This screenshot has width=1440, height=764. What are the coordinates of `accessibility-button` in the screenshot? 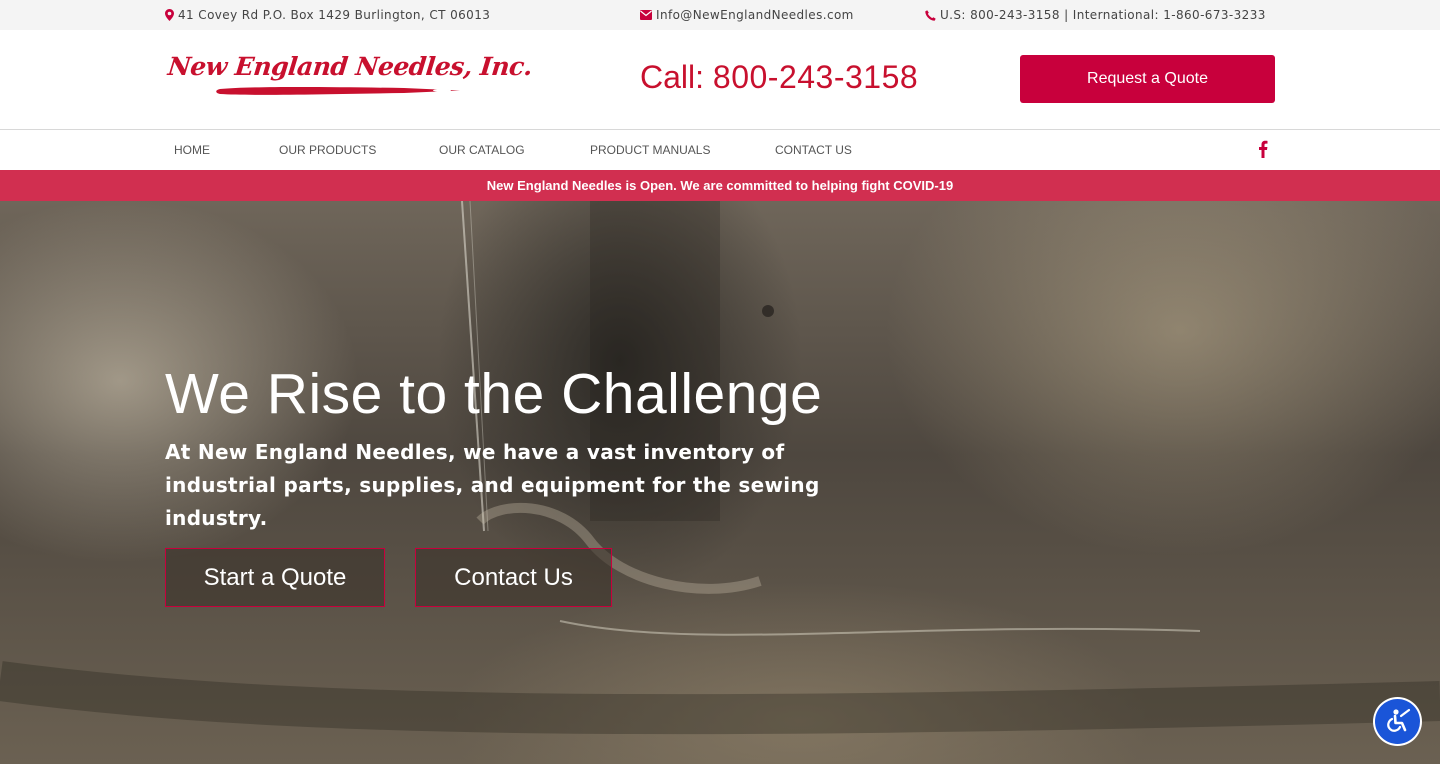 It's located at (1397, 721).